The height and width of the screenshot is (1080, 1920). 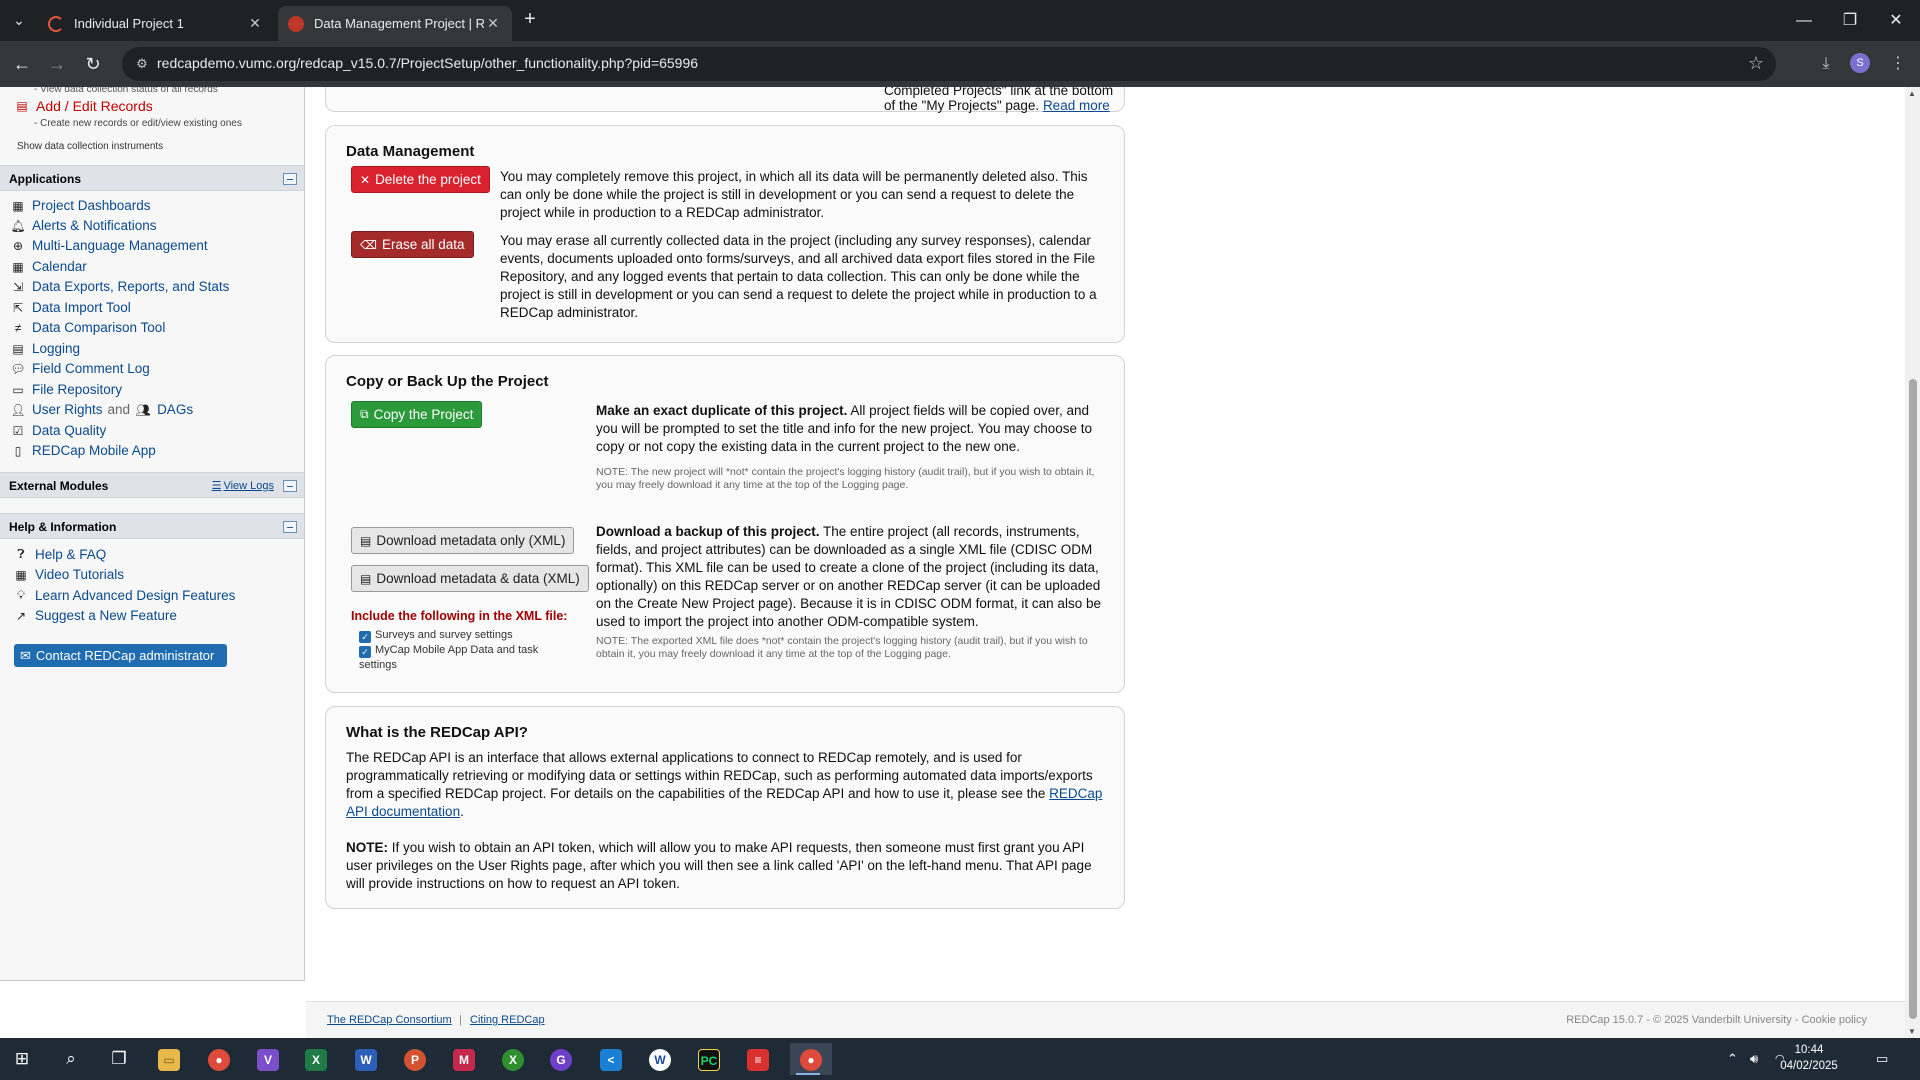 What do you see at coordinates (19, 20) in the screenshot?
I see `tab-search-icon: ⌄` at bounding box center [19, 20].